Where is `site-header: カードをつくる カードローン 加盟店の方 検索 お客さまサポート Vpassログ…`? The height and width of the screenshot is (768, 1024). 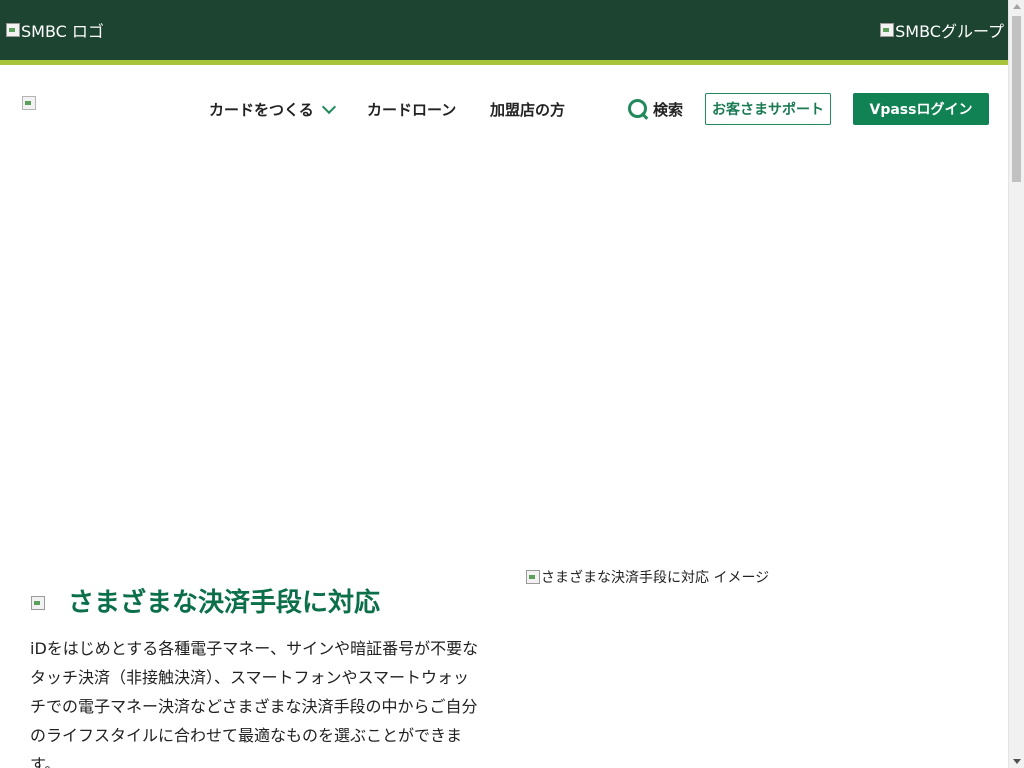 site-header: カードをつくる カードローン 加盟店の方 検索 お客さまサポート Vpassログ… is located at coordinates (504, 110).